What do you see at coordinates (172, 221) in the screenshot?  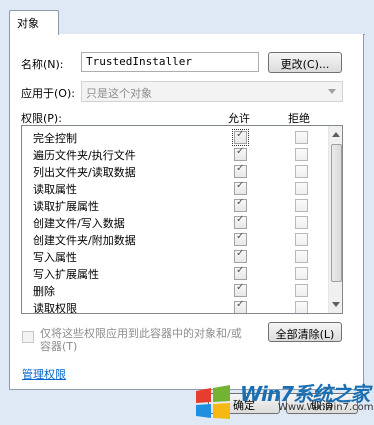 I see `permission-row: 创建文件/写入数据` at bounding box center [172, 221].